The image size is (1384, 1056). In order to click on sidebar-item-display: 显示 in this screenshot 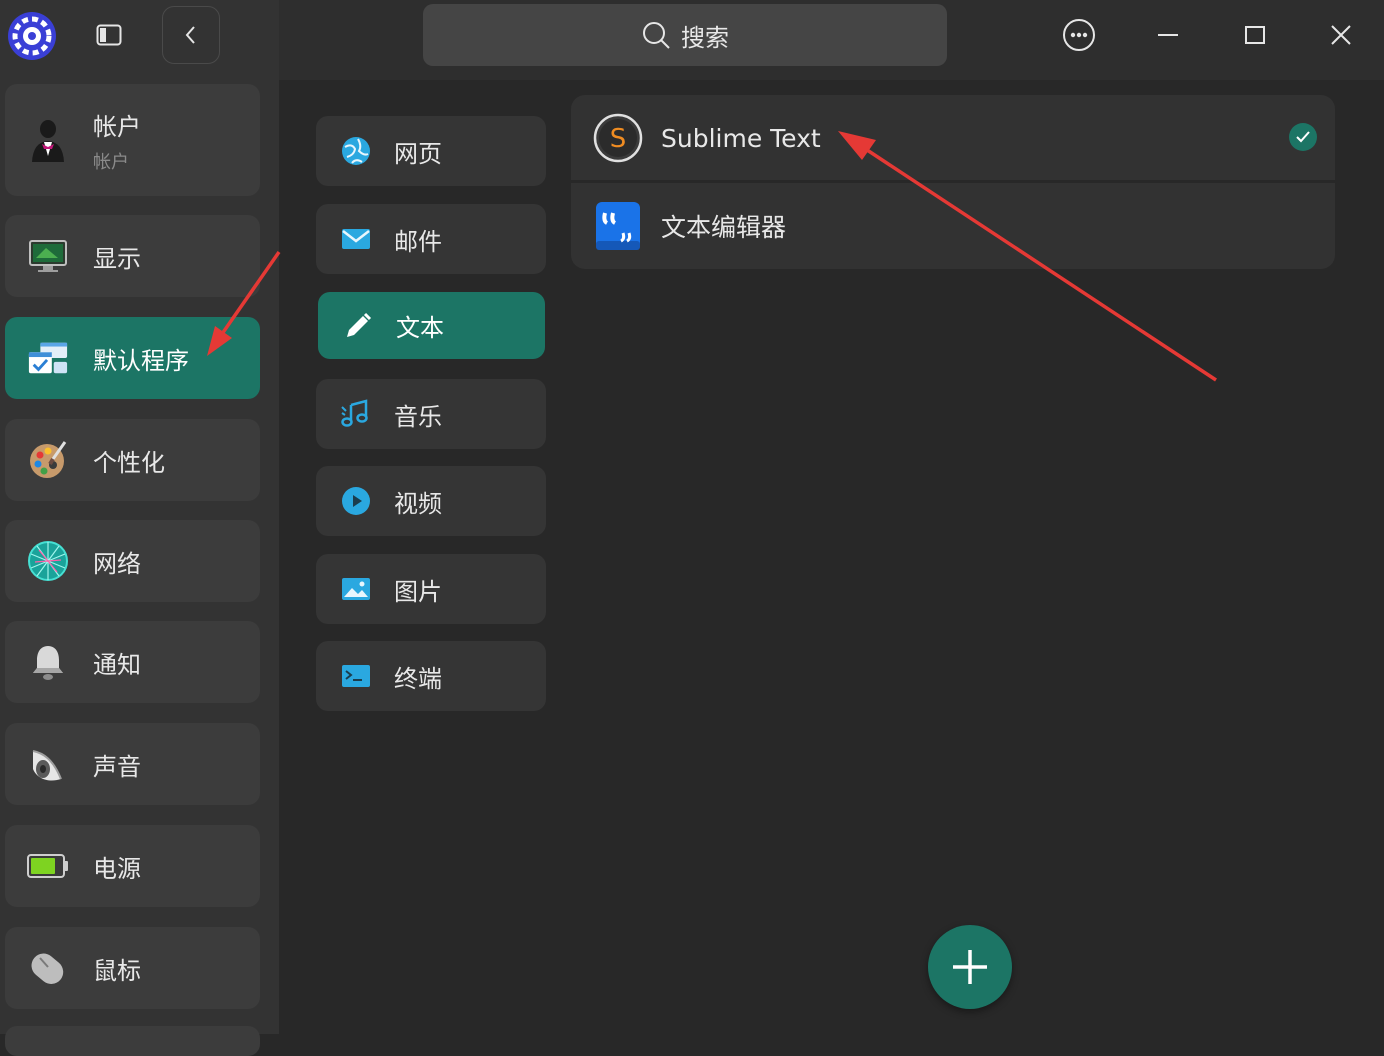, I will do `click(132, 256)`.